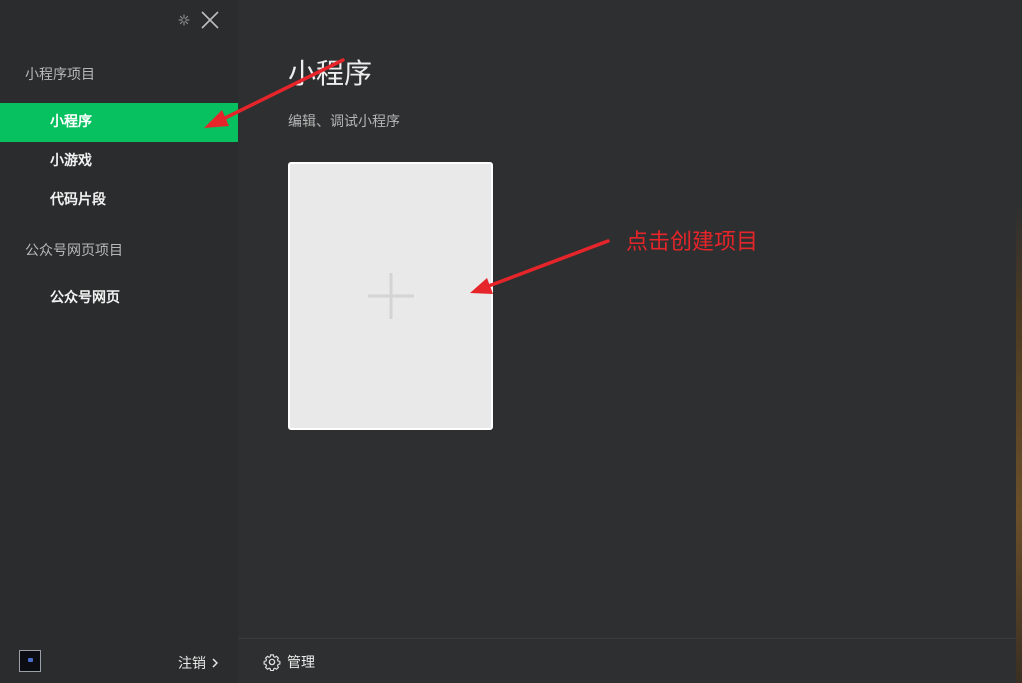 The image size is (1022, 683). I want to click on logout-button: 注销, so click(198, 663).